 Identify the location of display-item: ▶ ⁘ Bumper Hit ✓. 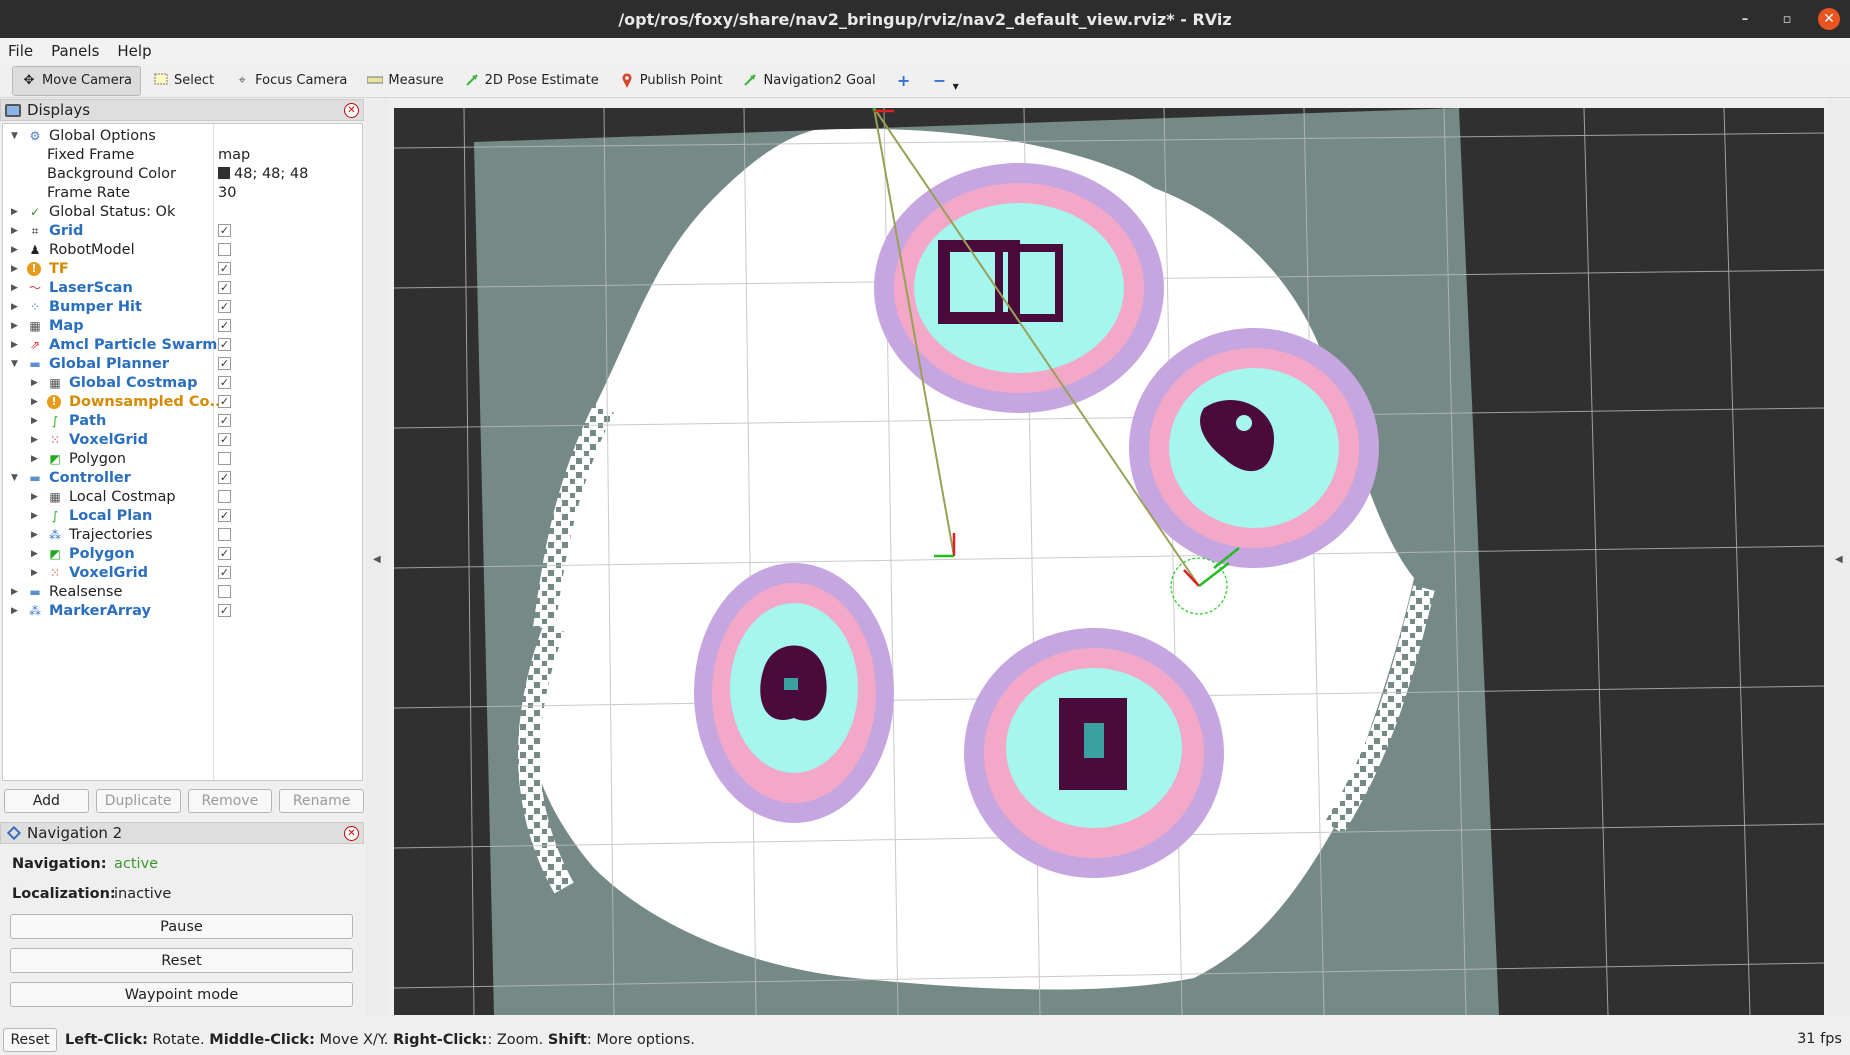
(182, 306).